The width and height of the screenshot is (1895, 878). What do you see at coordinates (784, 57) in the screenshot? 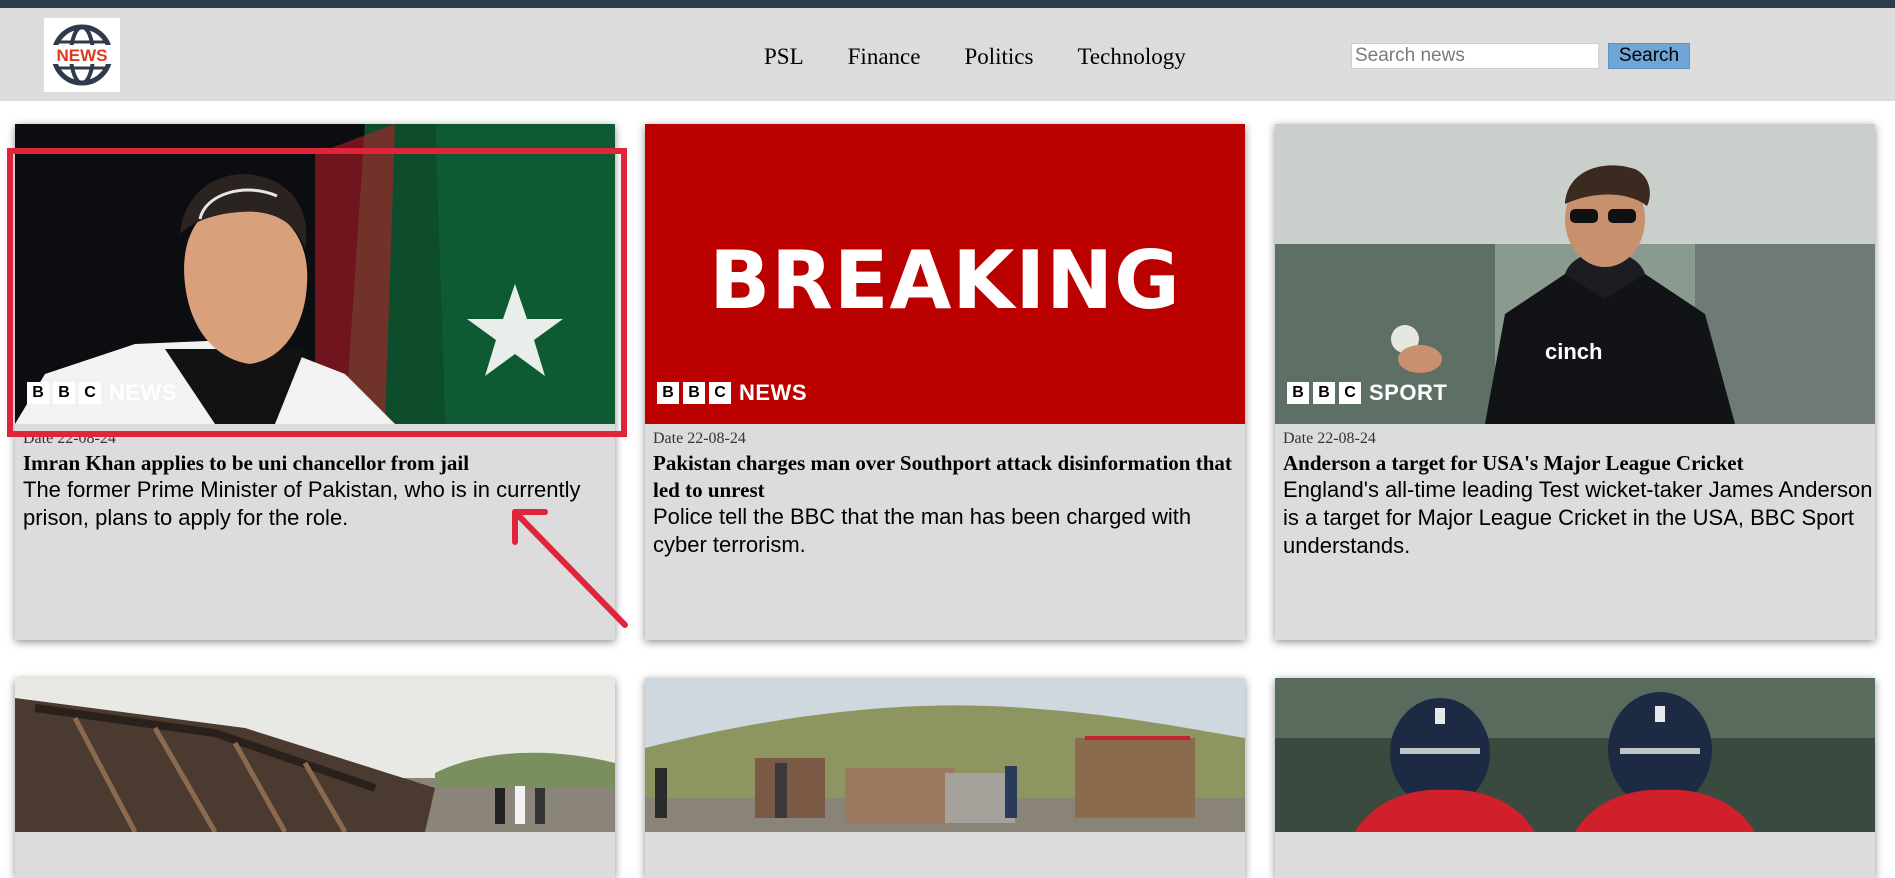
I see `nav-link-psl: PSL` at bounding box center [784, 57].